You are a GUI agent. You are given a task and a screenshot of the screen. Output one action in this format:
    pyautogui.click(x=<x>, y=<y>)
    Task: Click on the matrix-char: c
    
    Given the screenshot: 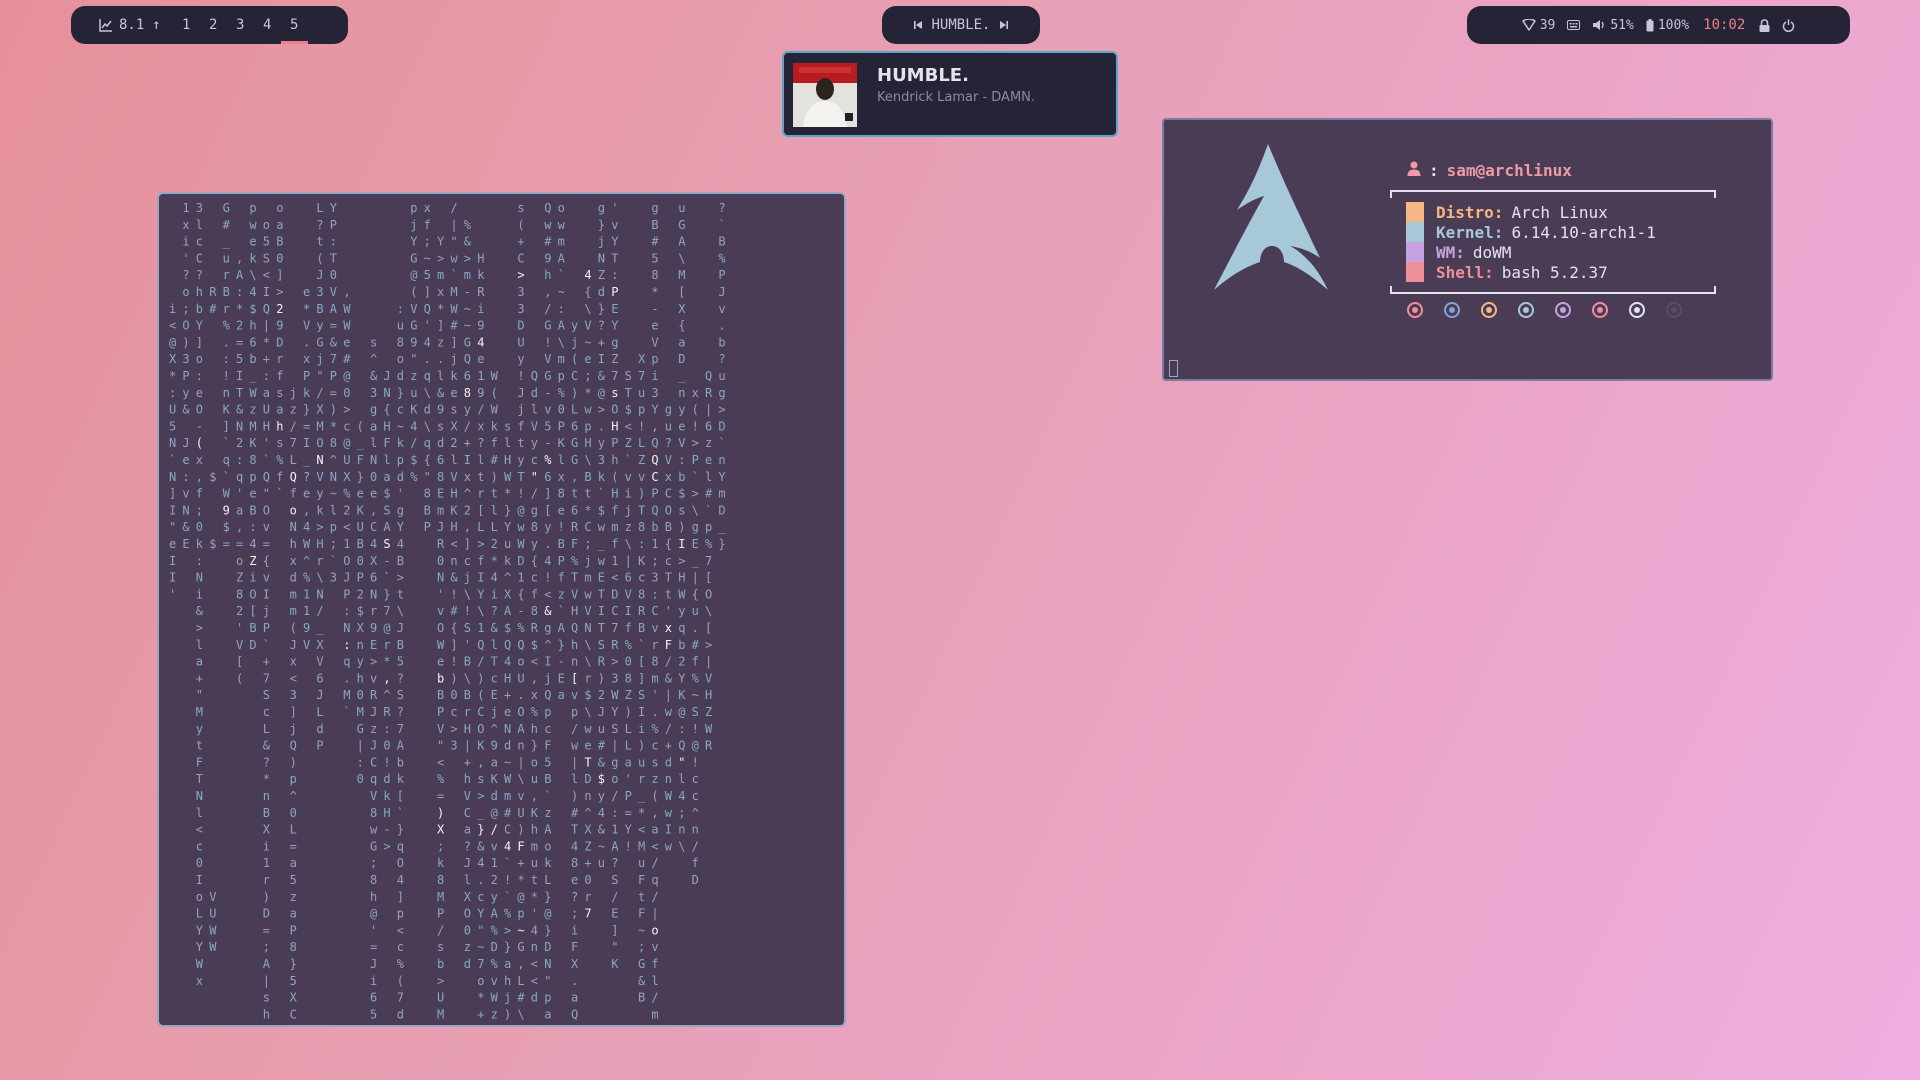 What is the action you would take?
    pyautogui.click(x=199, y=242)
    